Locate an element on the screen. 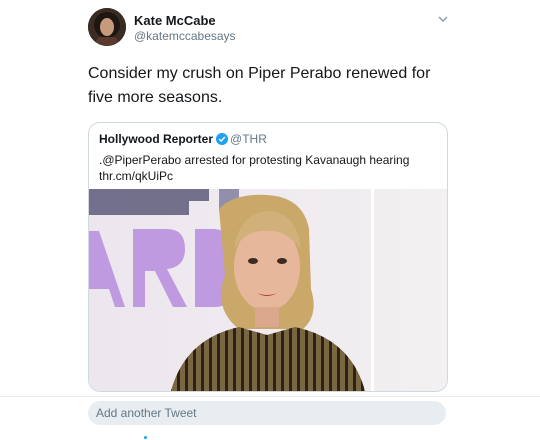  divider is located at coordinates (270, 396).